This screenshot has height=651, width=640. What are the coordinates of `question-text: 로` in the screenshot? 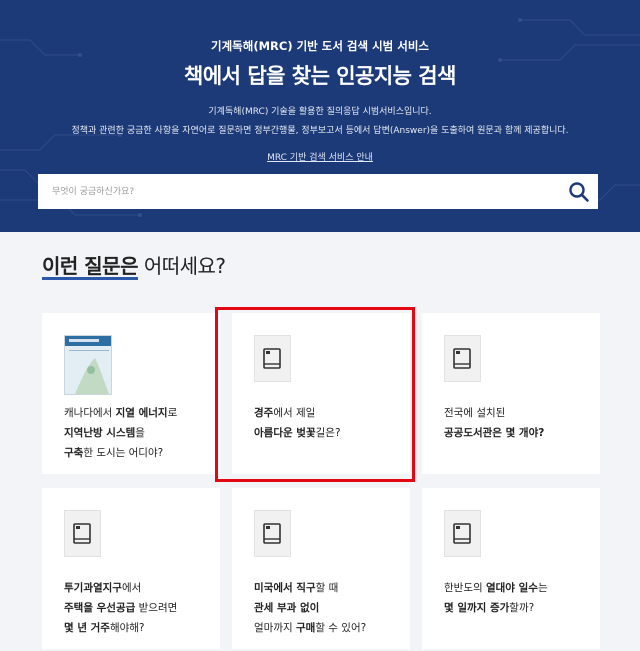 It's located at (172, 413).